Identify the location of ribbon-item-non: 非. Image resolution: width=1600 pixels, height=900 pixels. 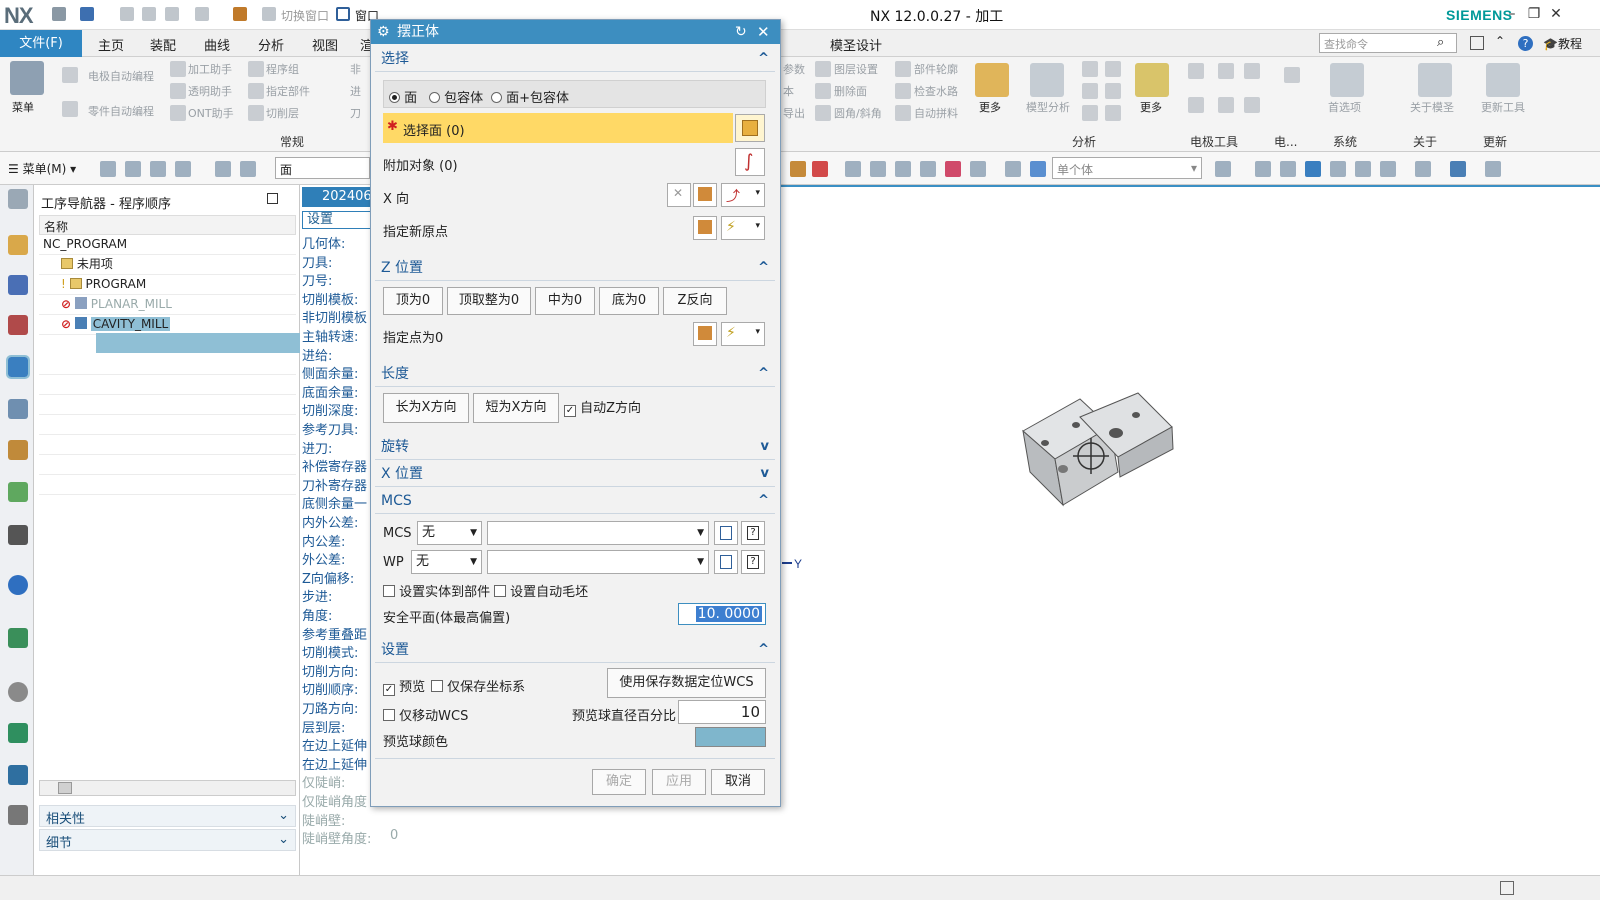
(355, 69).